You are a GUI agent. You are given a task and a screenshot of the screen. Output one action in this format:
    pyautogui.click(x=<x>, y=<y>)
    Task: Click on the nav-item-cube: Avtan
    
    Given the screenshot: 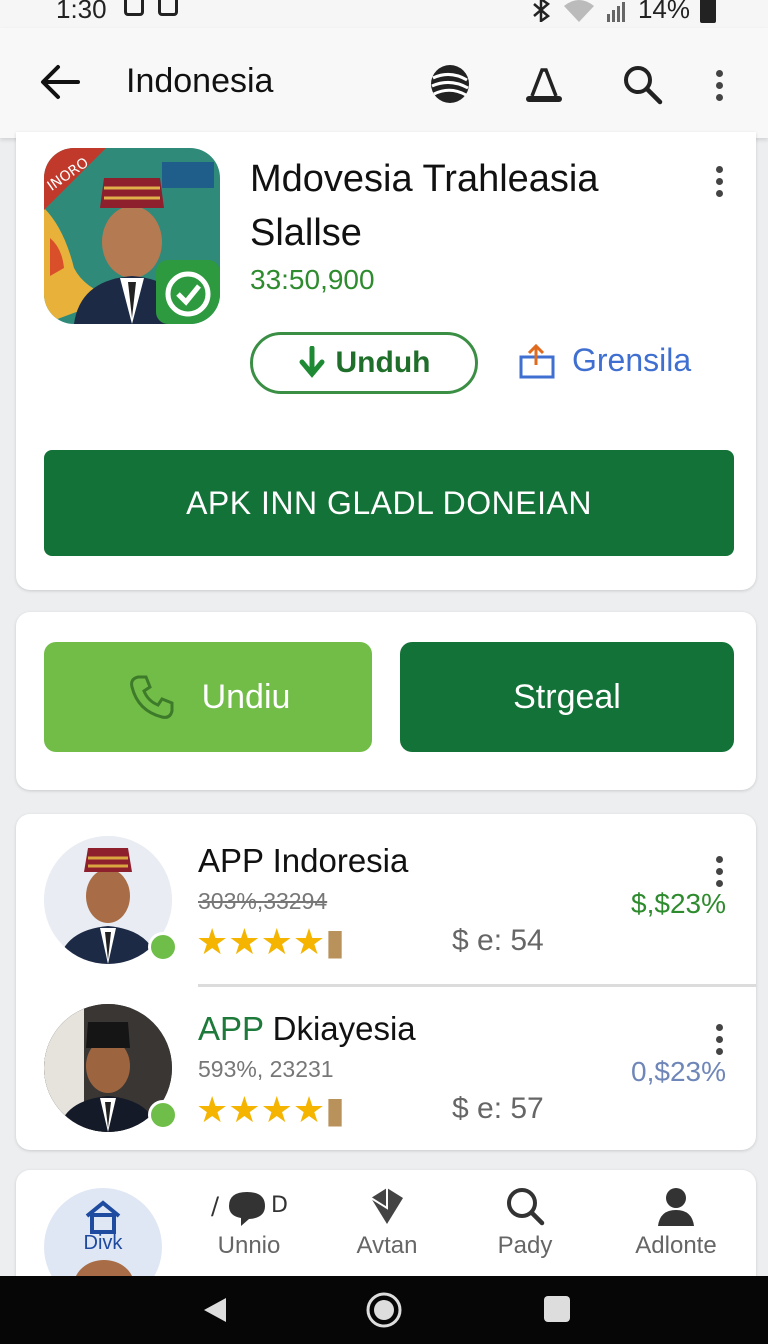 What is the action you would take?
    pyautogui.click(x=387, y=1223)
    